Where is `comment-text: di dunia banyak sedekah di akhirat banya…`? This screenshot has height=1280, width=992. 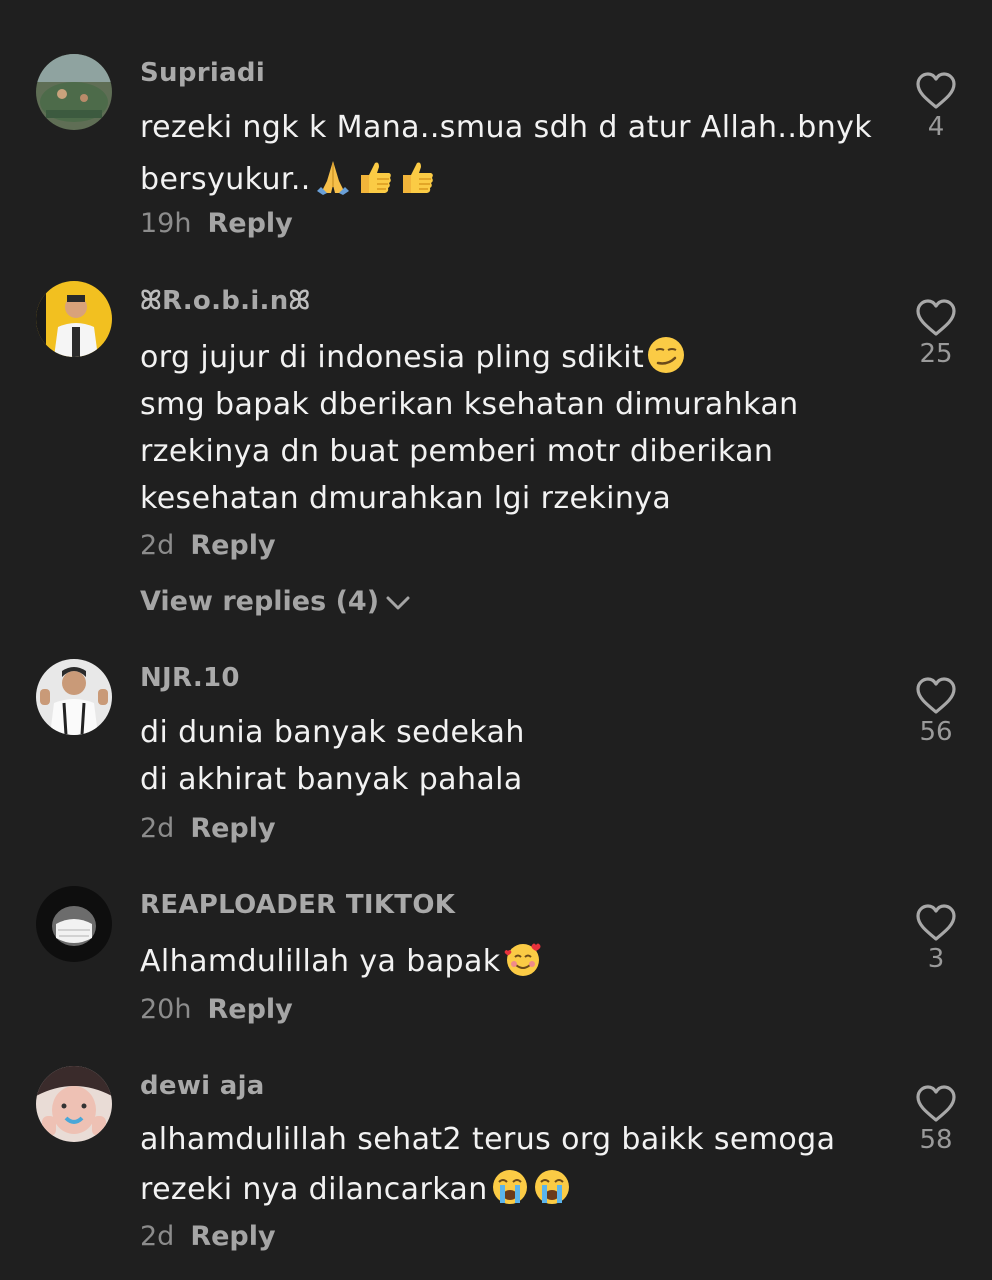
comment-text: di dunia banyak sedekah di akhirat banya… is located at coordinates (505, 756).